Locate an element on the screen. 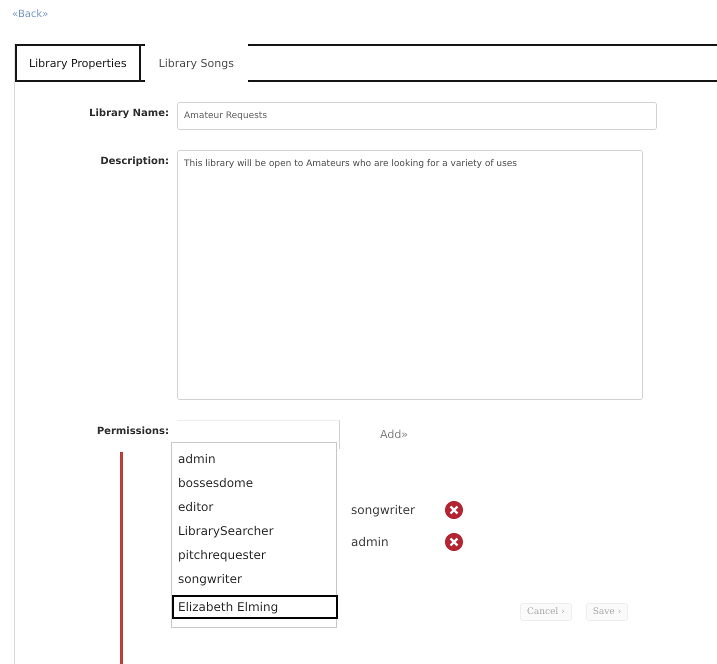 The image size is (717, 664). add-button: Add» is located at coordinates (394, 434).